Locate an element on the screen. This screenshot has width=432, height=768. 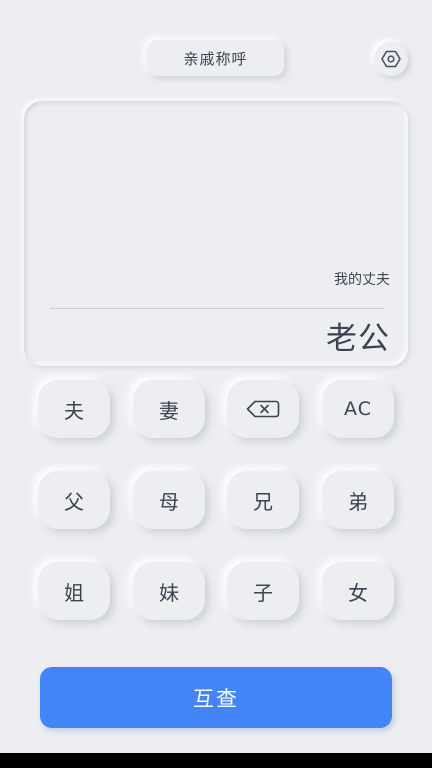
display-divider is located at coordinates (217, 308).